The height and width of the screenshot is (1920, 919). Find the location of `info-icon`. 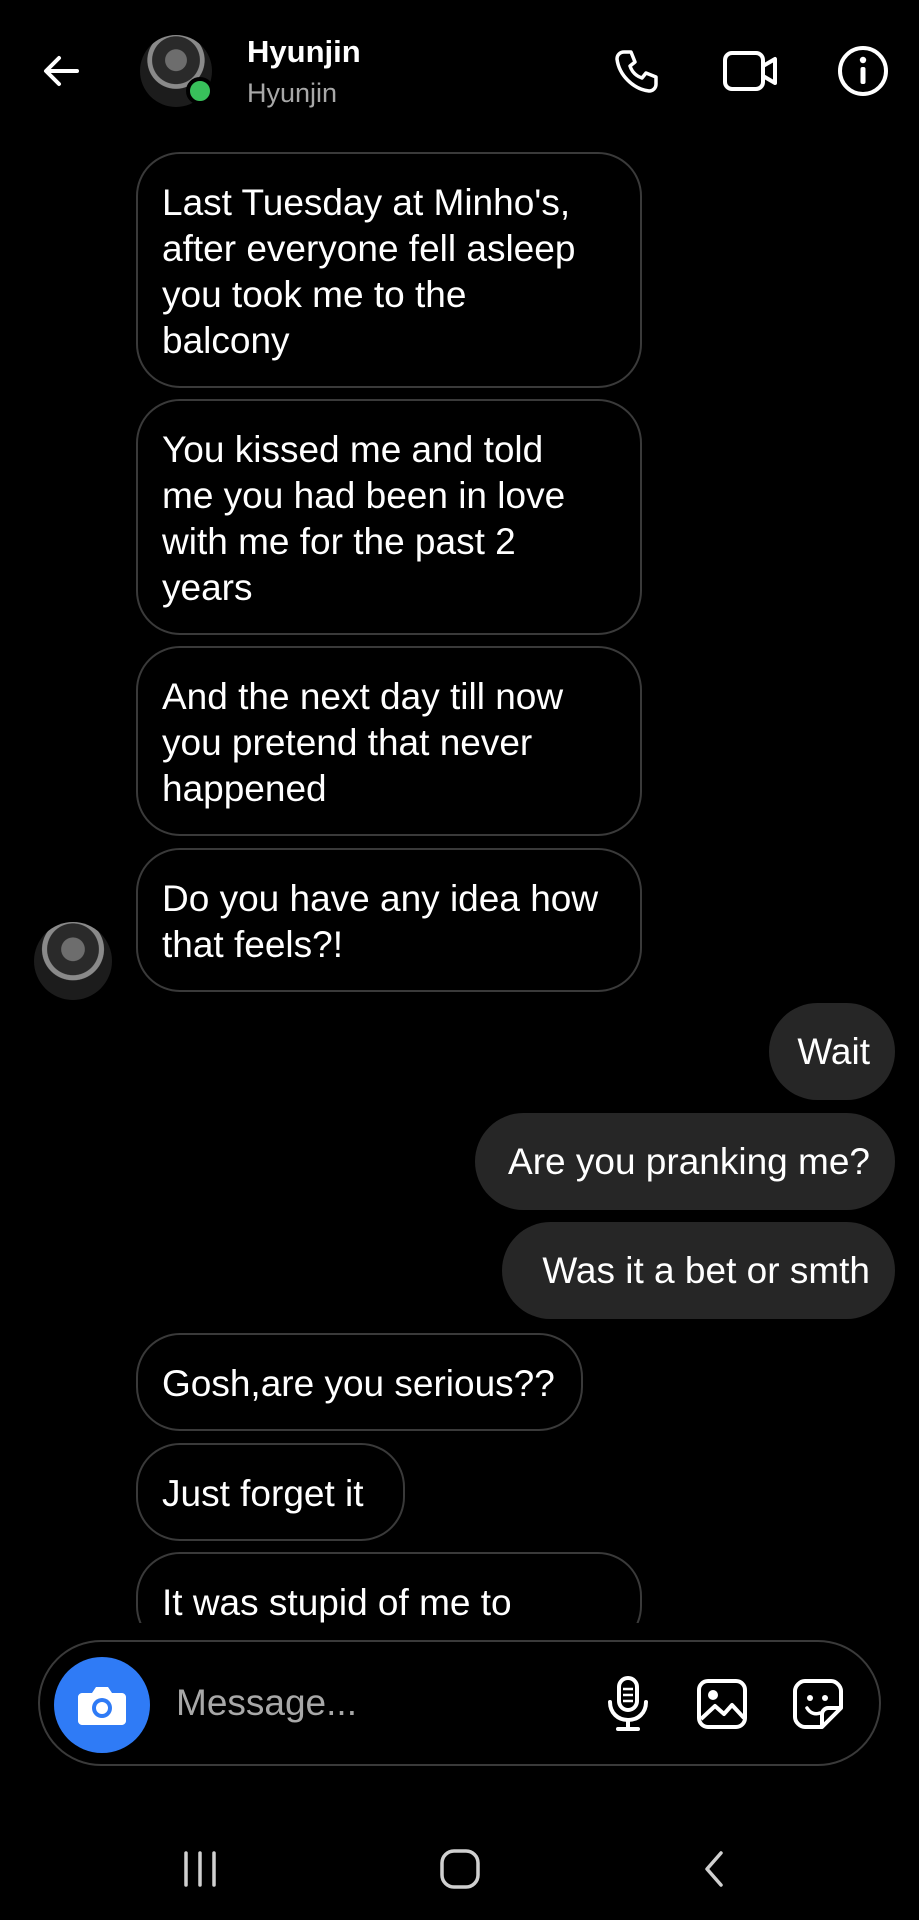

info-icon is located at coordinates (863, 71).